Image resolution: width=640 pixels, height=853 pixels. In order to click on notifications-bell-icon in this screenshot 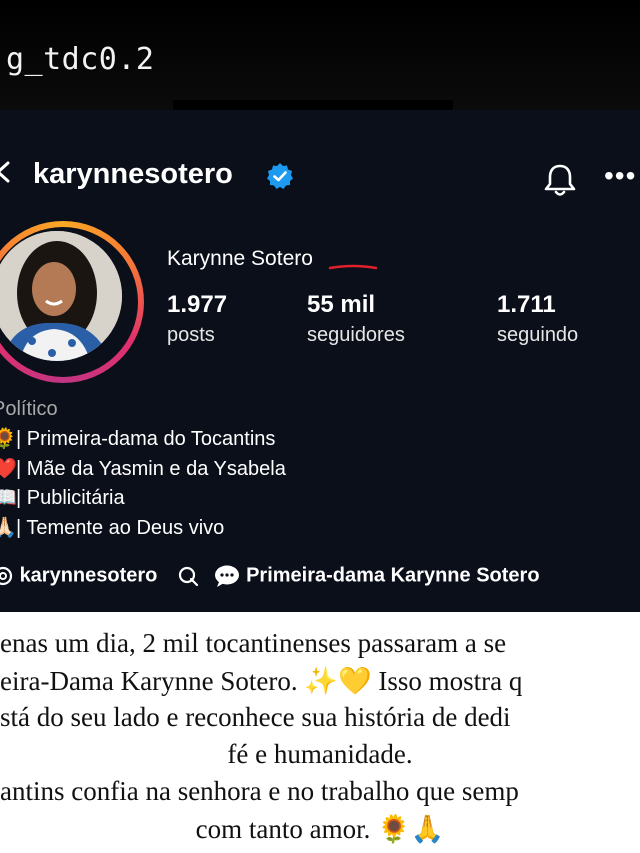, I will do `click(560, 180)`.